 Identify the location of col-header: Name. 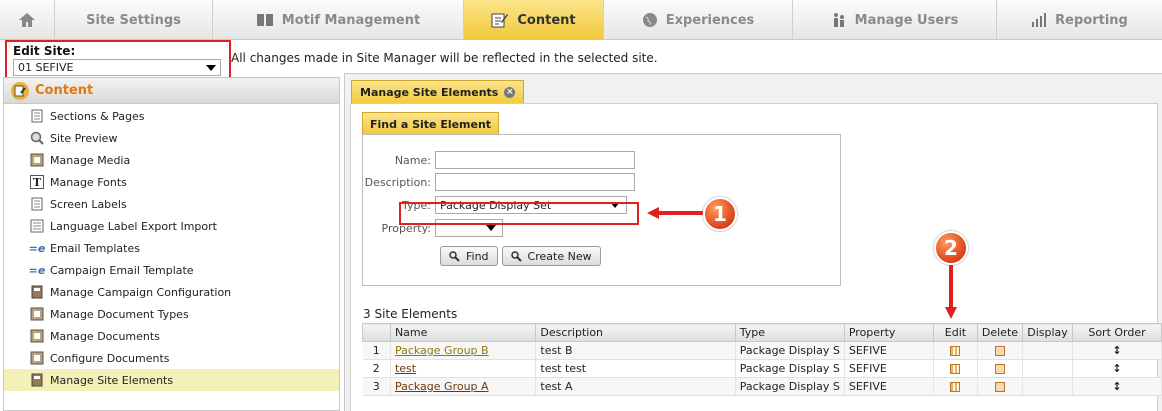
(463, 332).